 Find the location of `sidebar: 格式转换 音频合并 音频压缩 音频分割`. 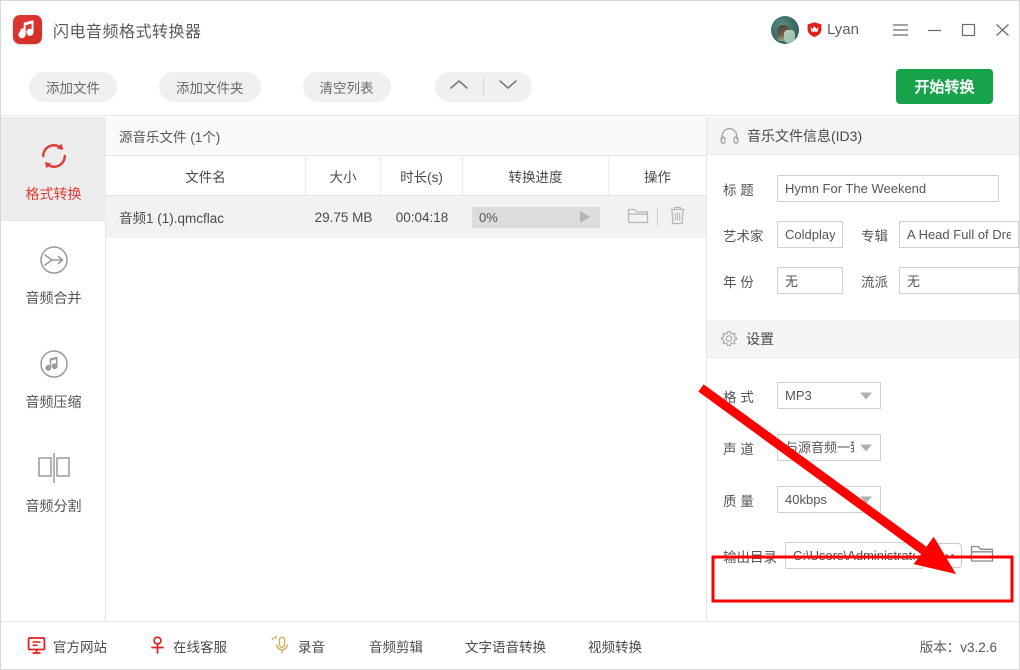

sidebar: 格式转换 音频合并 音频压缩 音频分割 is located at coordinates (53, 369).